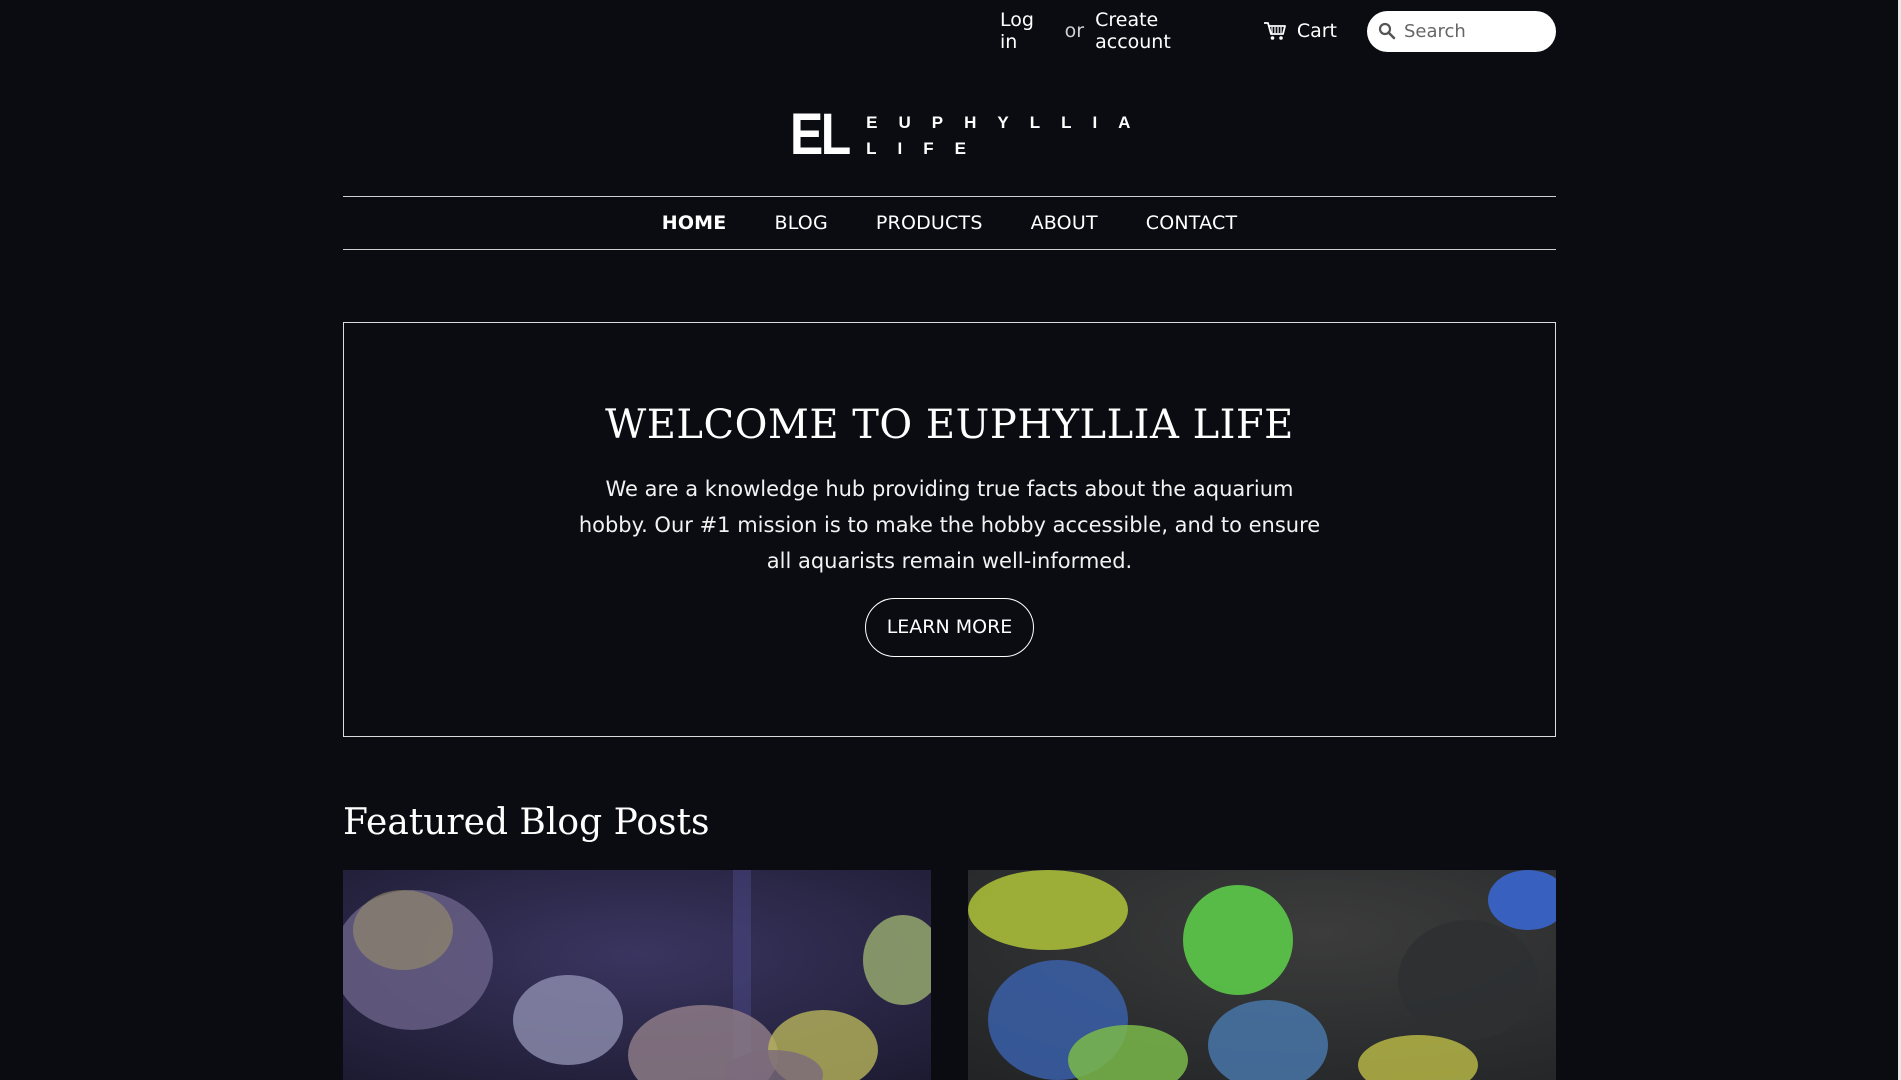 The height and width of the screenshot is (1080, 1901). What do you see at coordinates (1192, 223) in the screenshot?
I see `nav-item-contact: CONTACT` at bounding box center [1192, 223].